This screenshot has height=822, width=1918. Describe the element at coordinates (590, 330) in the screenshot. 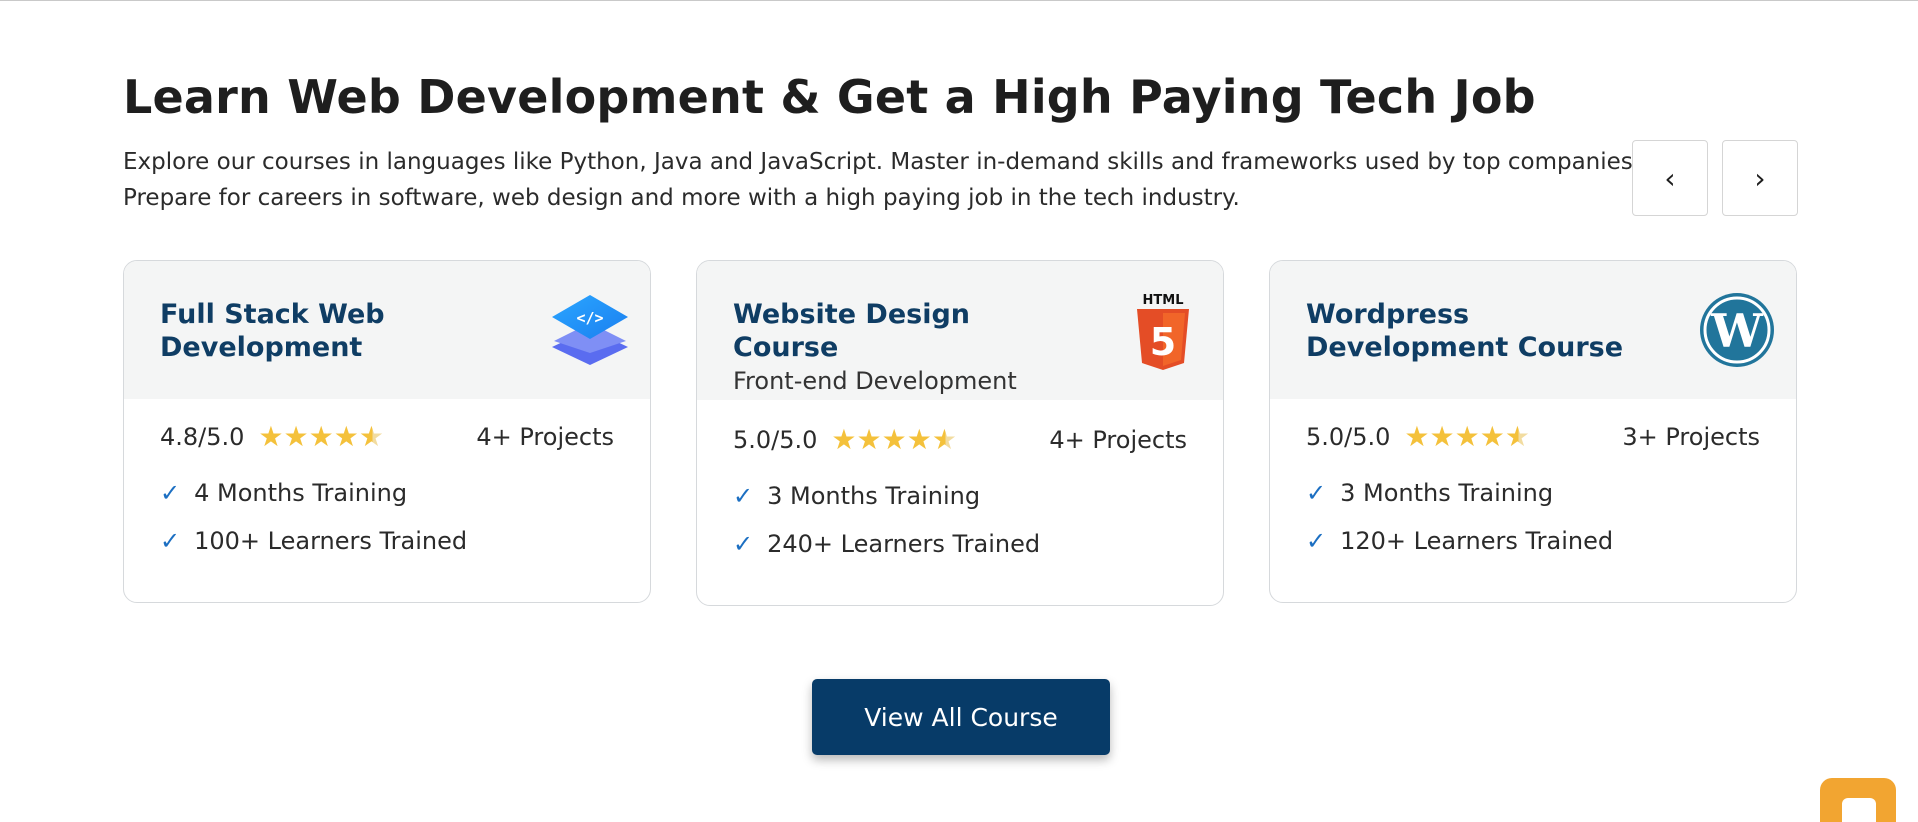

I see `code-layers-icon: </>` at that location.